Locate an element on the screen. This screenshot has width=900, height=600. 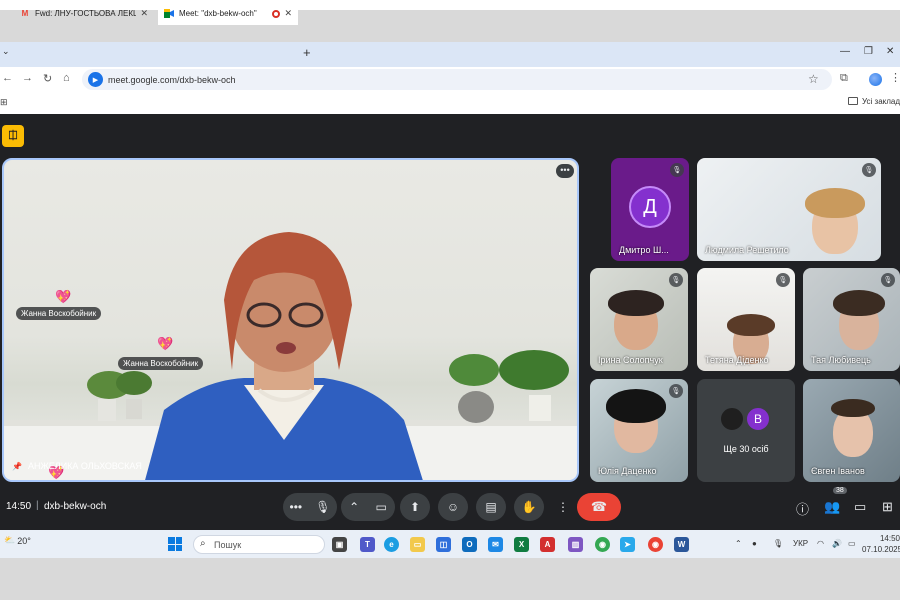
bookmark-star-icon: ☆ is located at coordinates (813, 79).